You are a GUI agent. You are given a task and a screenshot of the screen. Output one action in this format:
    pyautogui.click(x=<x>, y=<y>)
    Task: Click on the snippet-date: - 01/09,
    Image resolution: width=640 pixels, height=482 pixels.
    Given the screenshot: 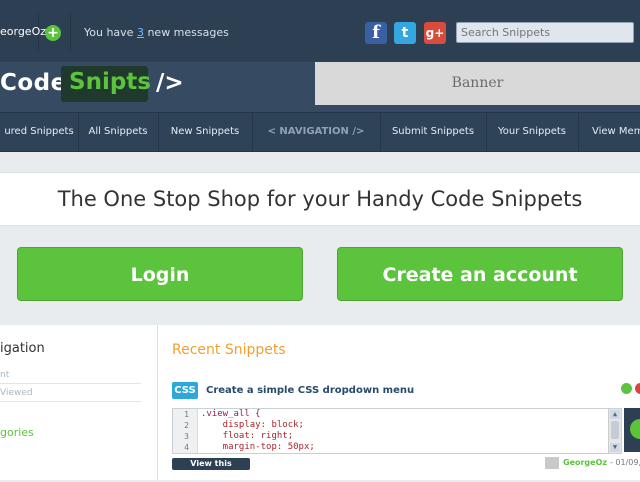 What is the action you would take?
    pyautogui.click(x=625, y=462)
    